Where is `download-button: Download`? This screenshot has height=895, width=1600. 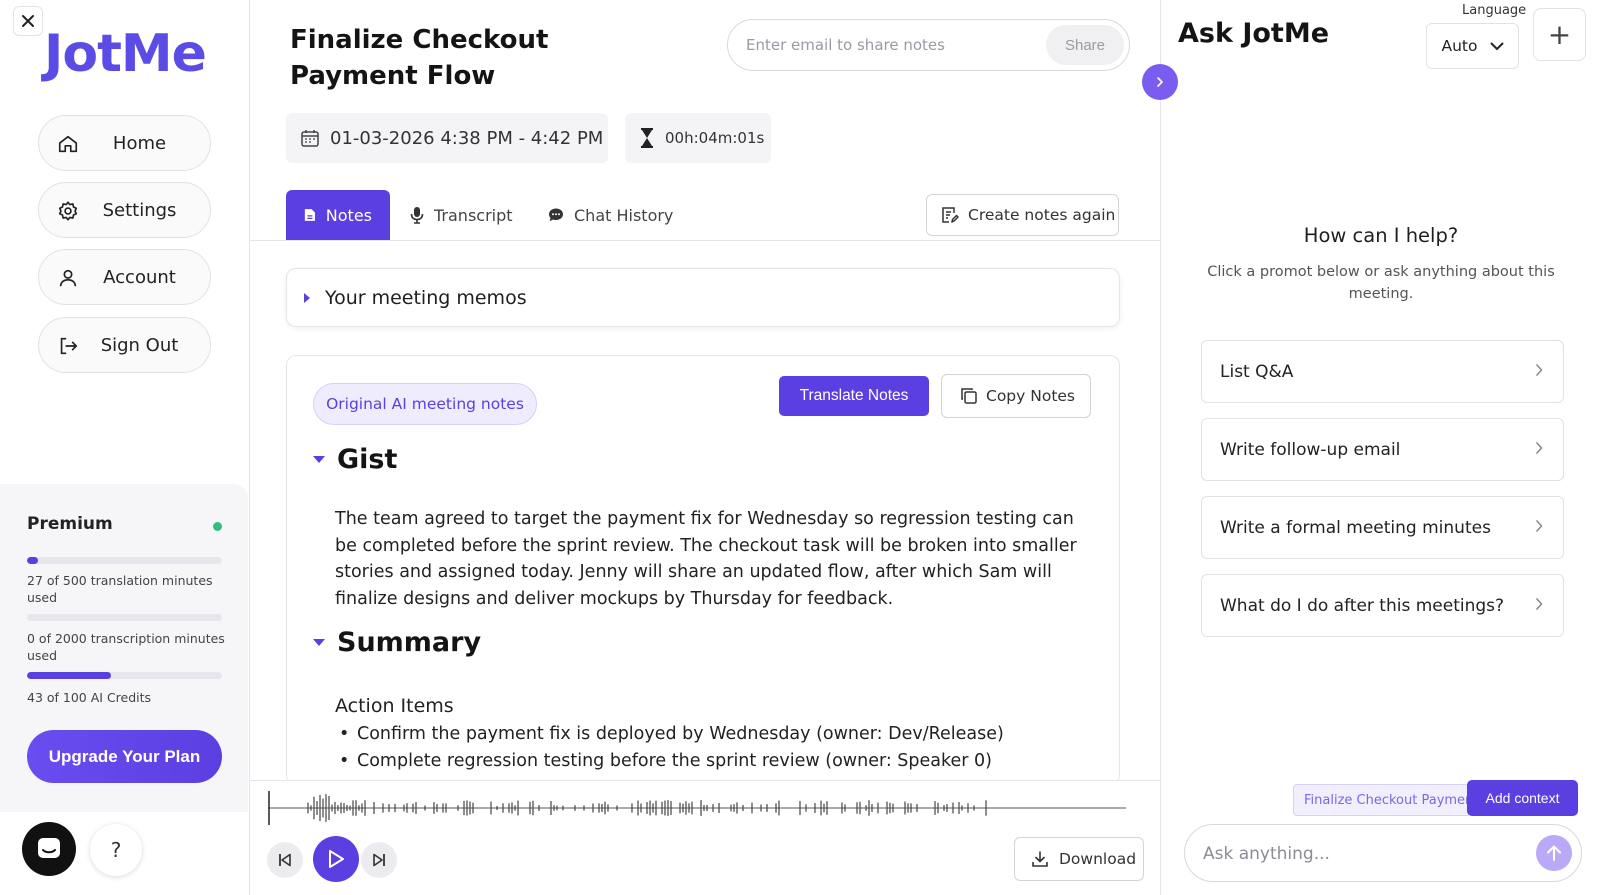 download-button: Download is located at coordinates (1079, 859).